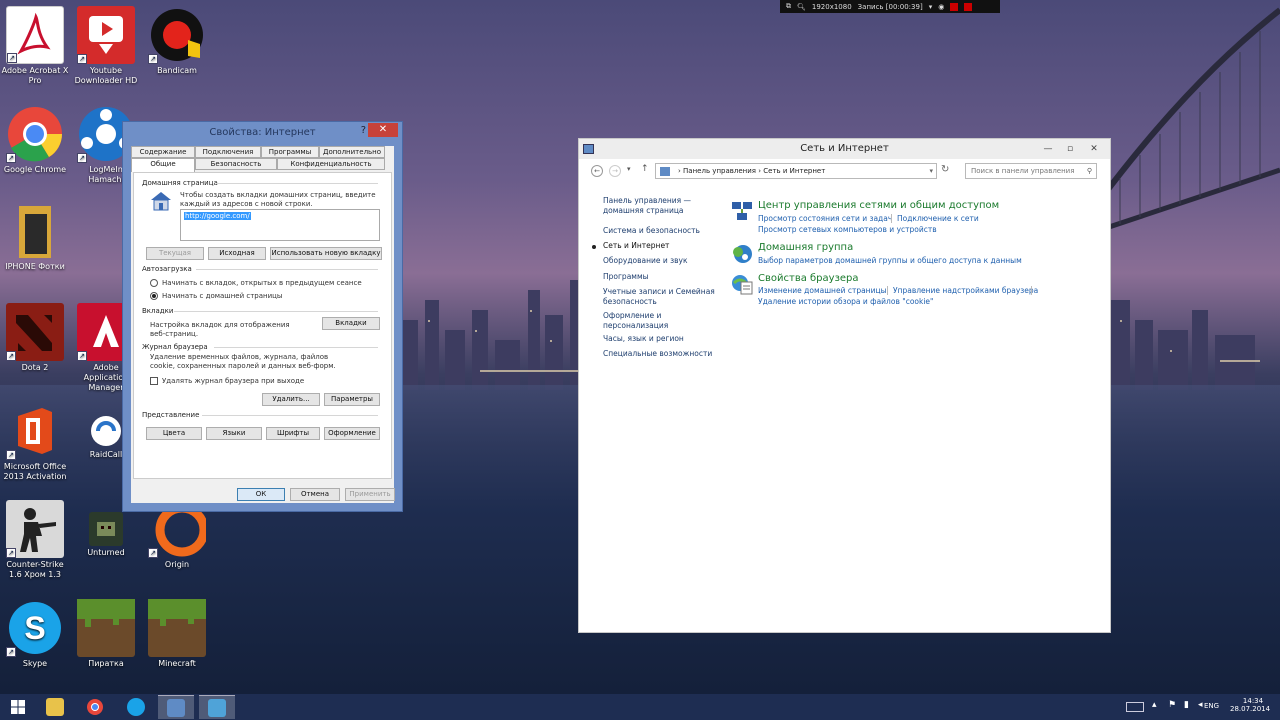 The width and height of the screenshot is (1280, 720). Describe the element at coordinates (1200, 705) in the screenshot. I see `volume-icon: ◂` at that location.